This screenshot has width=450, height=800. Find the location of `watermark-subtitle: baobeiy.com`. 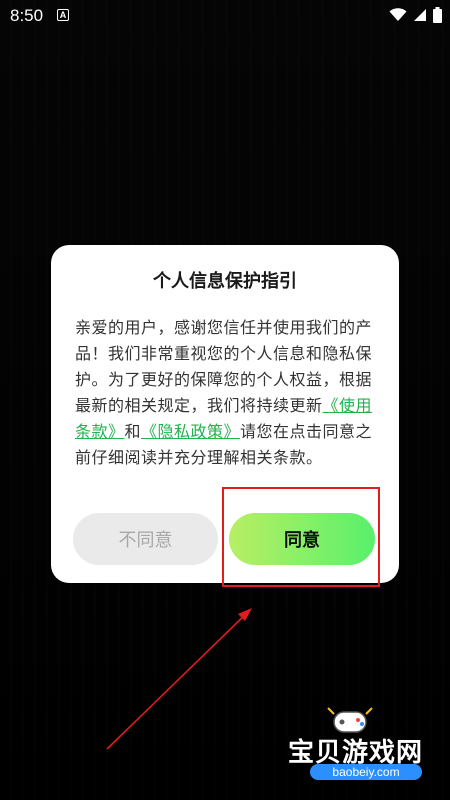

watermark-subtitle: baobeiy.com is located at coordinates (366, 772).